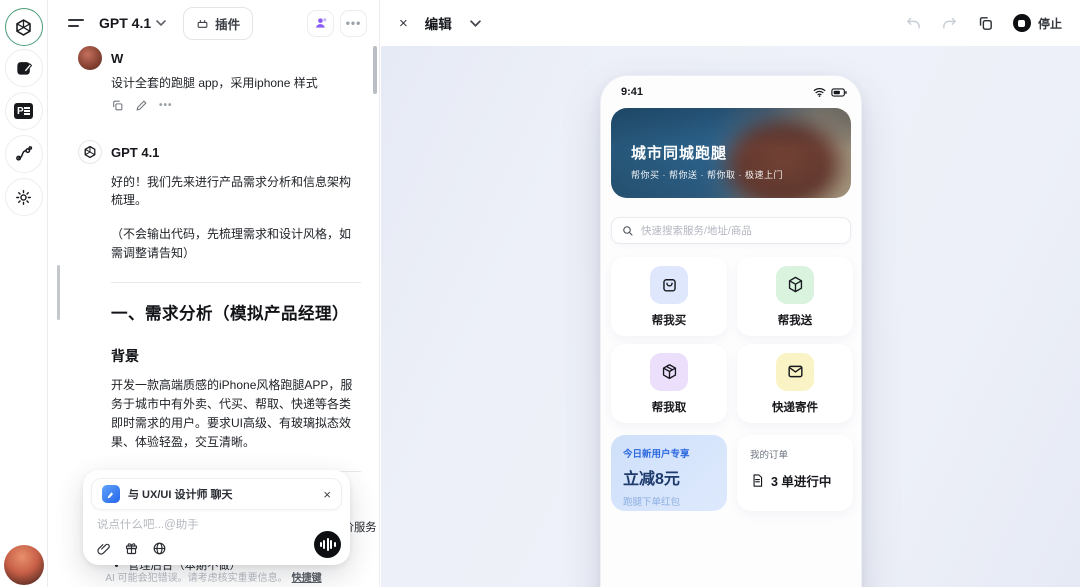 This screenshot has height=587, width=1080. I want to click on sidebar-item-flow, so click(23, 154).